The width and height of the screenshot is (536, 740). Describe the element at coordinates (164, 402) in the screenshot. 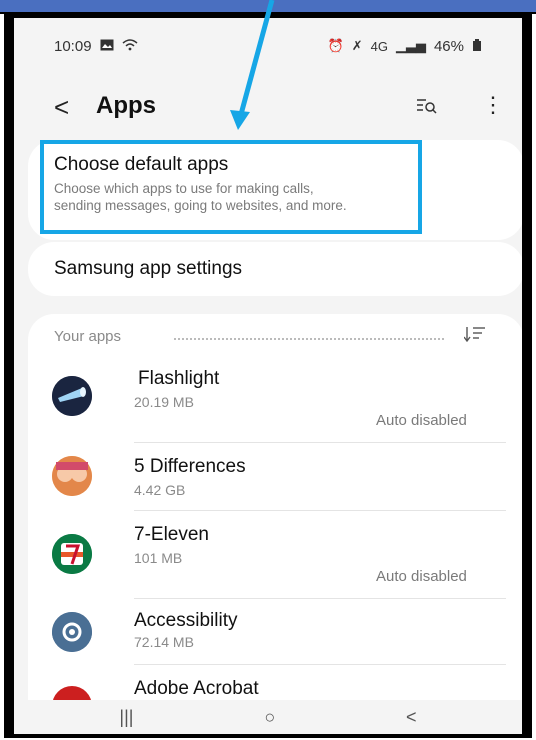

I see `app-size: 20.19 MB` at that location.